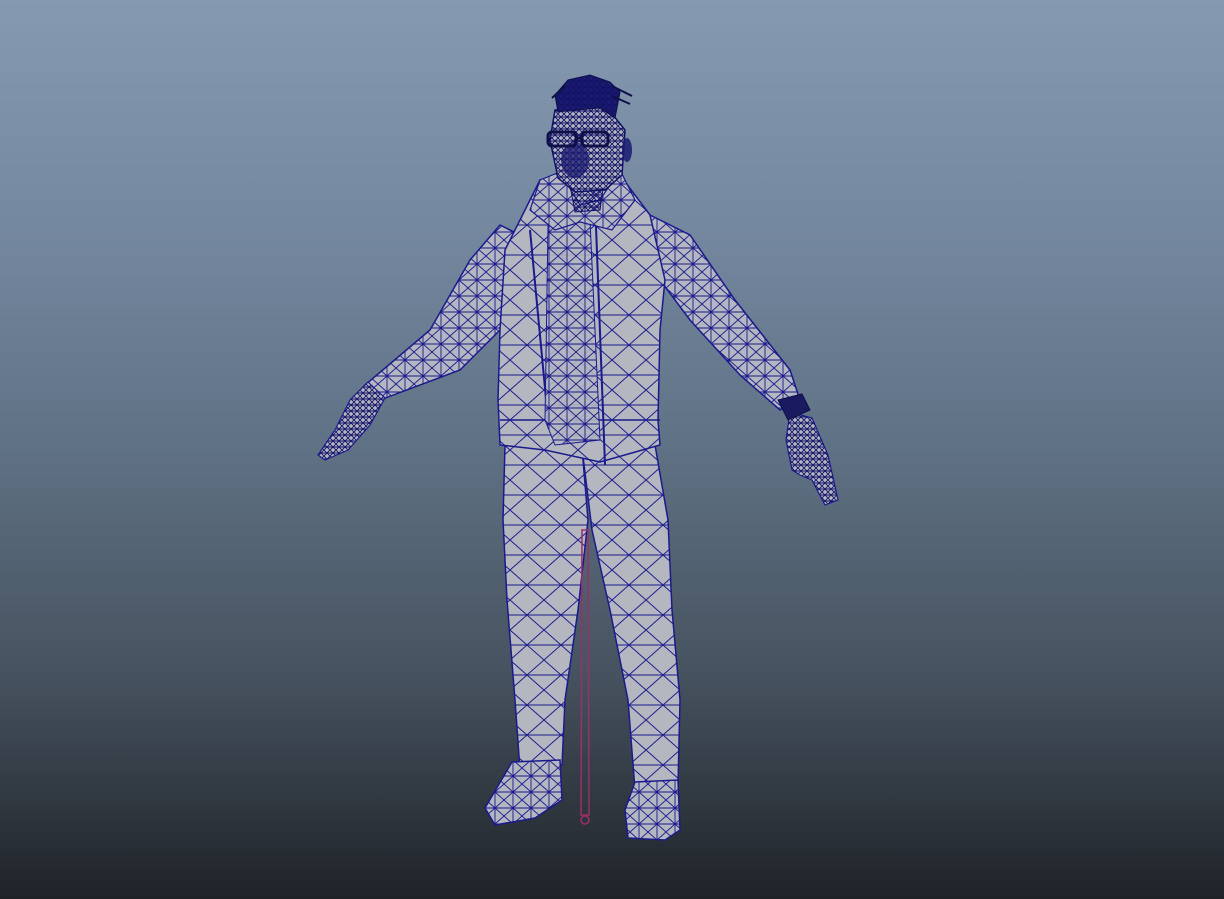 This screenshot has height=899, width=1224. Describe the element at coordinates (585, 677) in the screenshot. I see `root-joint` at that location.